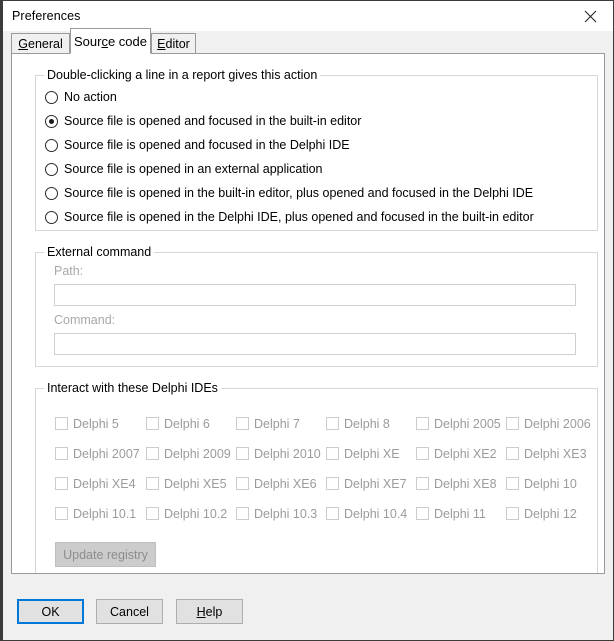 This screenshot has height=641, width=614. Describe the element at coordinates (214, 611) in the screenshot. I see `help-button-label: elp` at that location.